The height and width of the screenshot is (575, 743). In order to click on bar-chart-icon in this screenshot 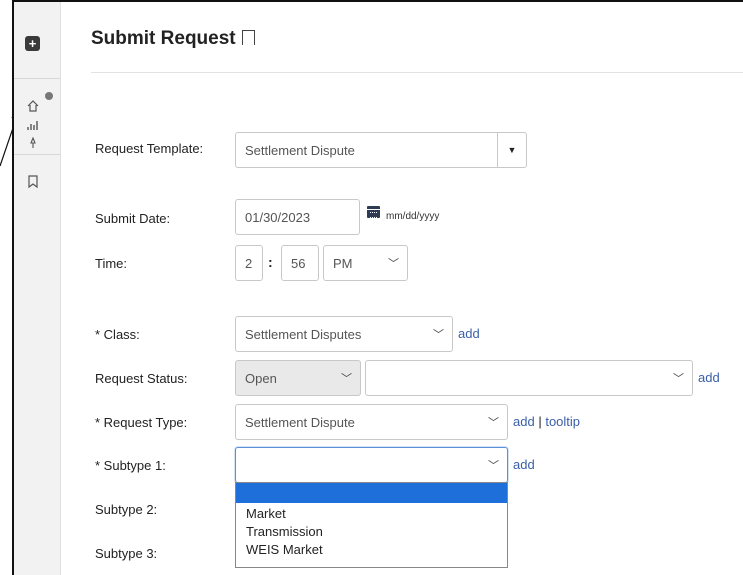, I will do `click(33, 125)`.